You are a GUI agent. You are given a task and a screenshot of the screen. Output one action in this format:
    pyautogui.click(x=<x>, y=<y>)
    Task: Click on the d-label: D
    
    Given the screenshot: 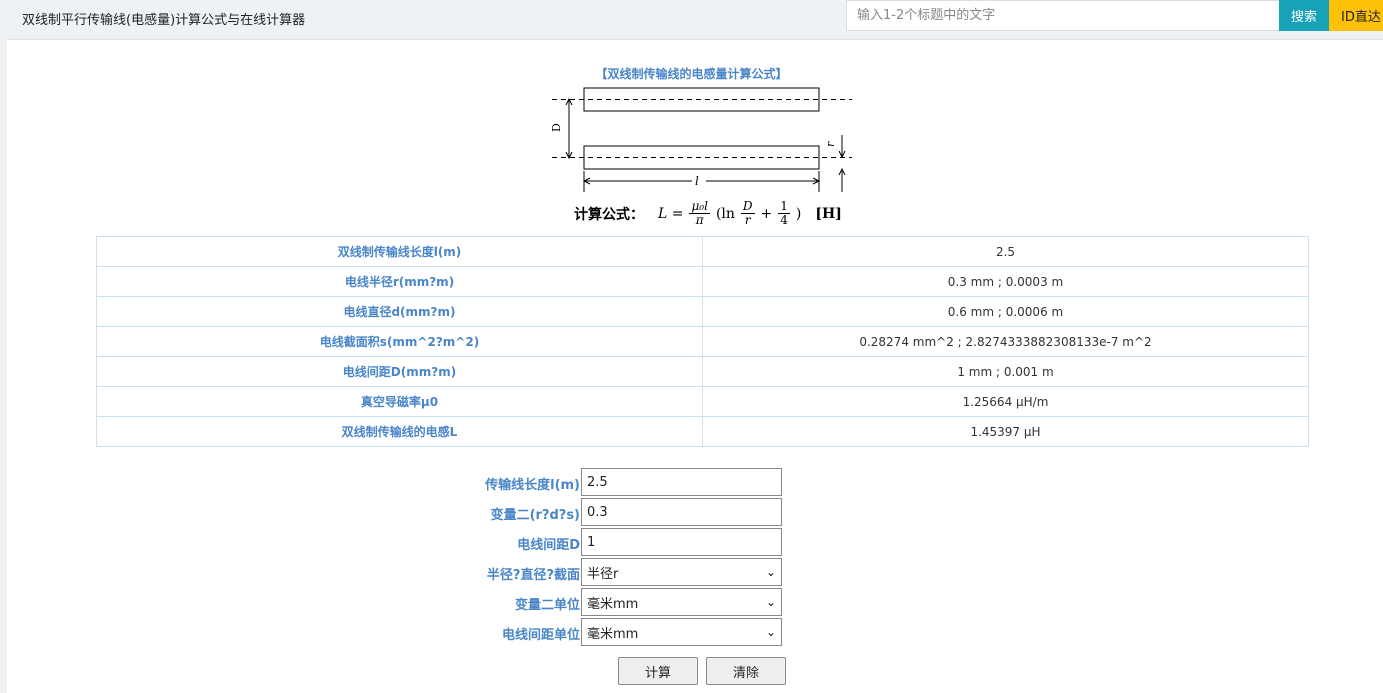 What is the action you would take?
    pyautogui.click(x=557, y=127)
    